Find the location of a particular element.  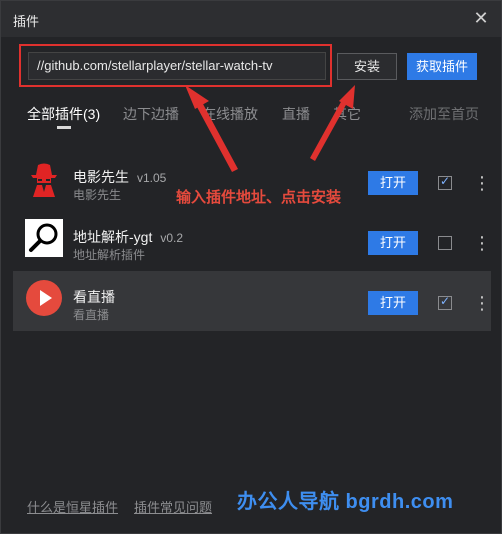

plugin-name: 看直播 is located at coordinates (94, 297).